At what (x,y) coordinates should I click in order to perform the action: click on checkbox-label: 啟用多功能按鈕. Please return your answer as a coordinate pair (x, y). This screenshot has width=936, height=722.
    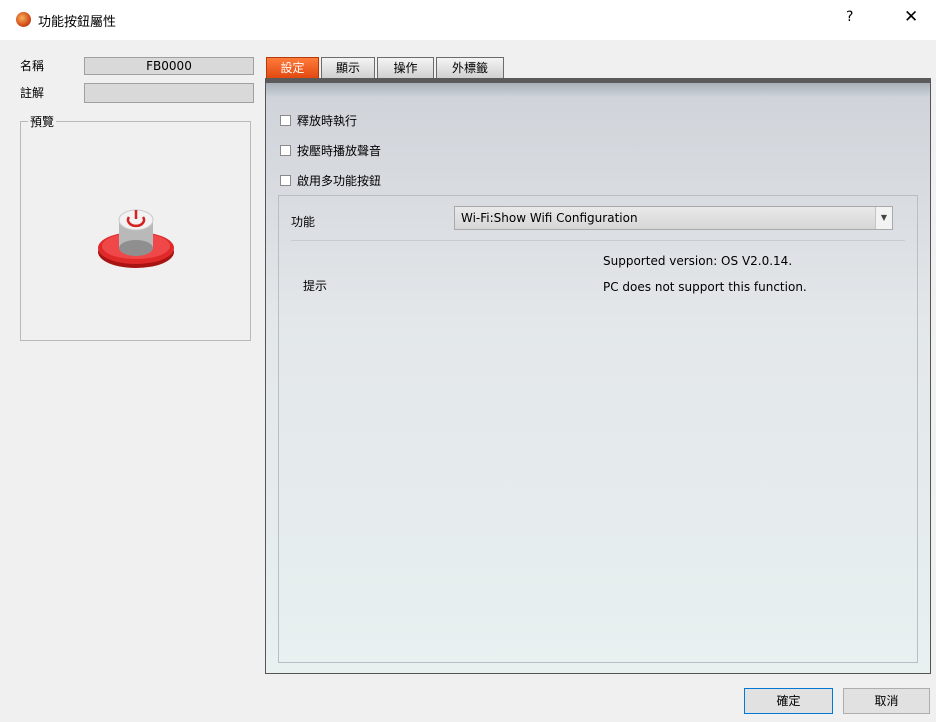
    Looking at the image, I should click on (339, 180).